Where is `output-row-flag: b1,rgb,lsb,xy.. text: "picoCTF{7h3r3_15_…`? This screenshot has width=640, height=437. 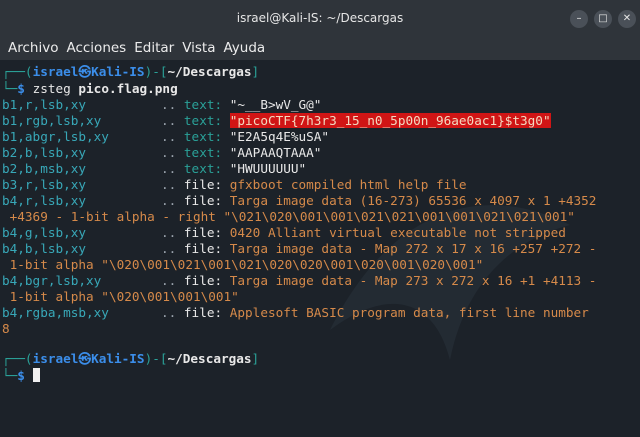 output-row-flag: b1,rgb,lsb,xy.. text: "picoCTF{7h3r3_15_… is located at coordinates (276, 121).